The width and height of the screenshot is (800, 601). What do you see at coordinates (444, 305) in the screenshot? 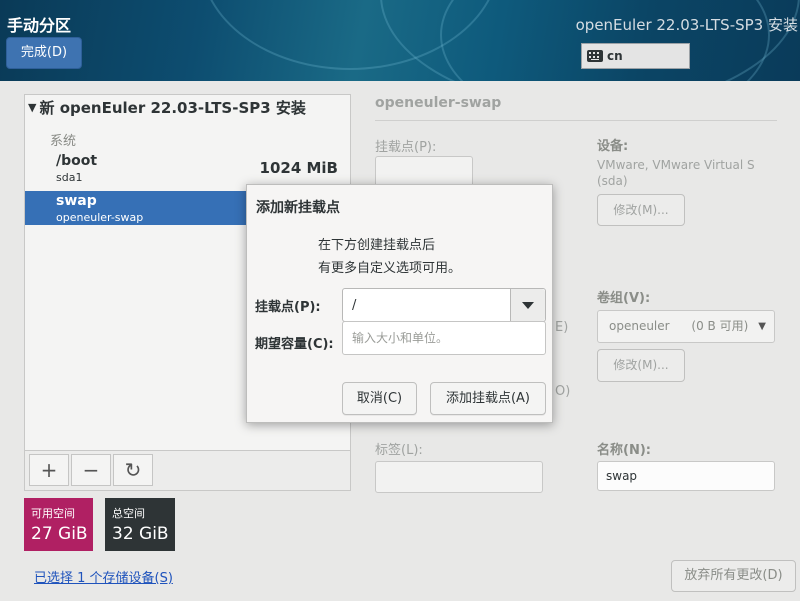
I see `mount-point-combobox: /` at bounding box center [444, 305].